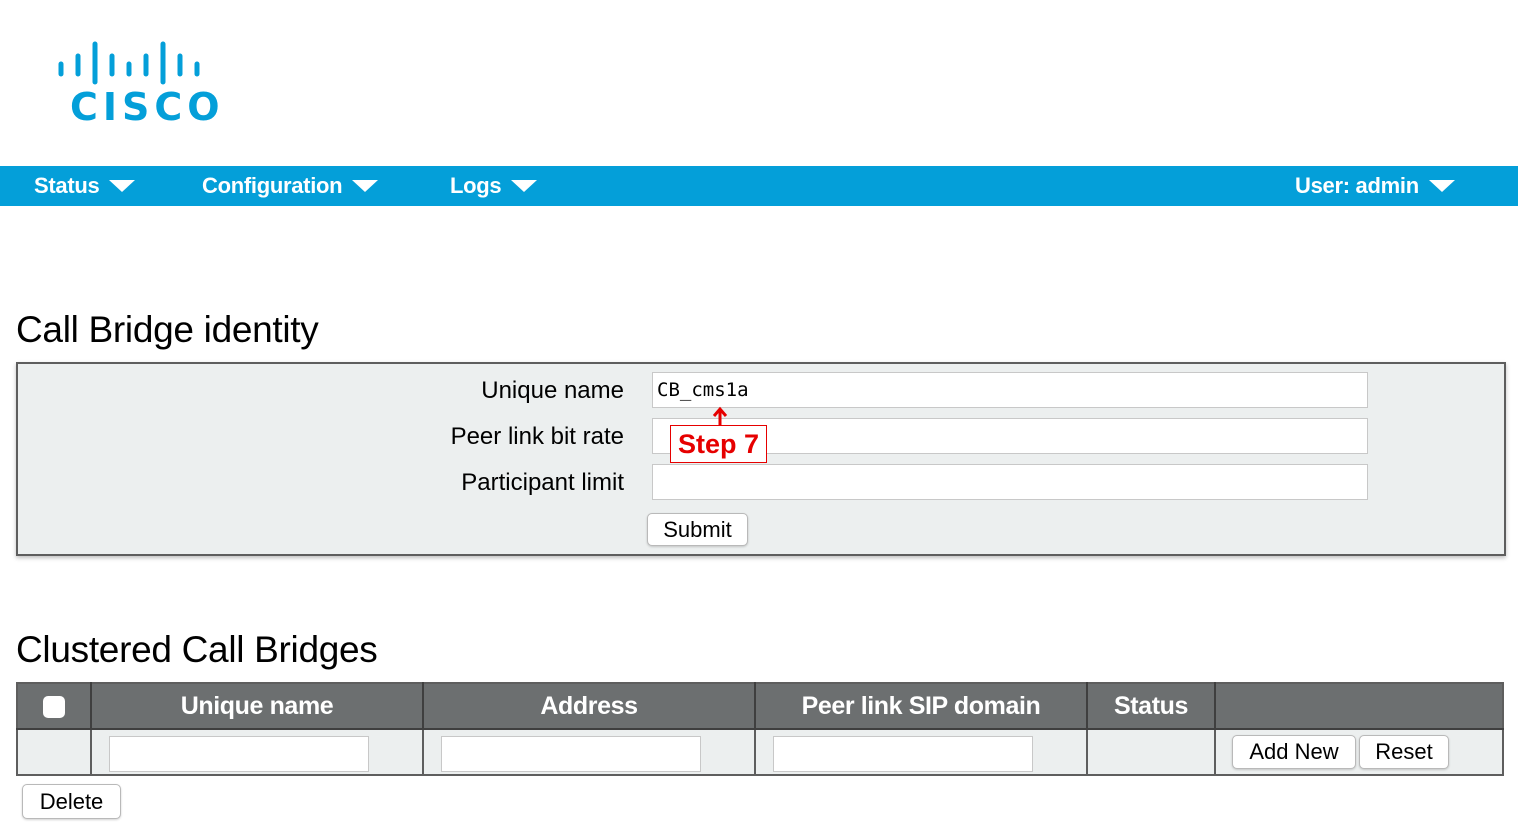 The width and height of the screenshot is (1518, 834). What do you see at coordinates (552, 390) in the screenshot?
I see `unique-name-label: Unique name` at bounding box center [552, 390].